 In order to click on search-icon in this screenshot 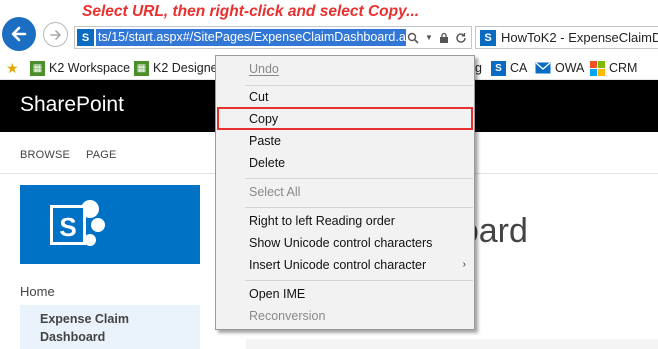, I will do `click(413, 38)`.